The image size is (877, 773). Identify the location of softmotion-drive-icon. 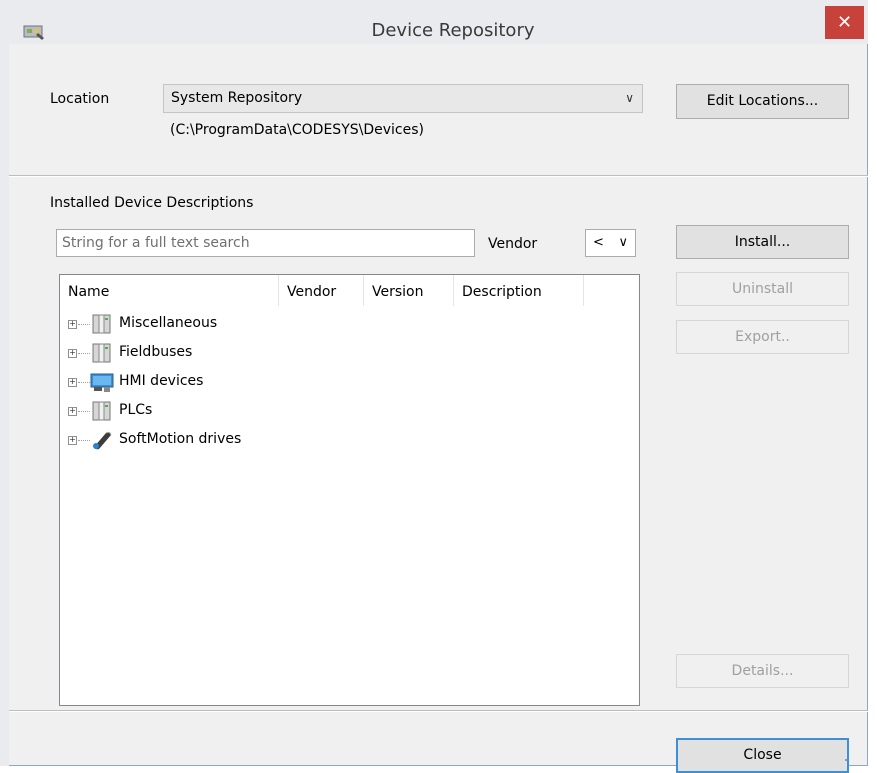
(102, 440).